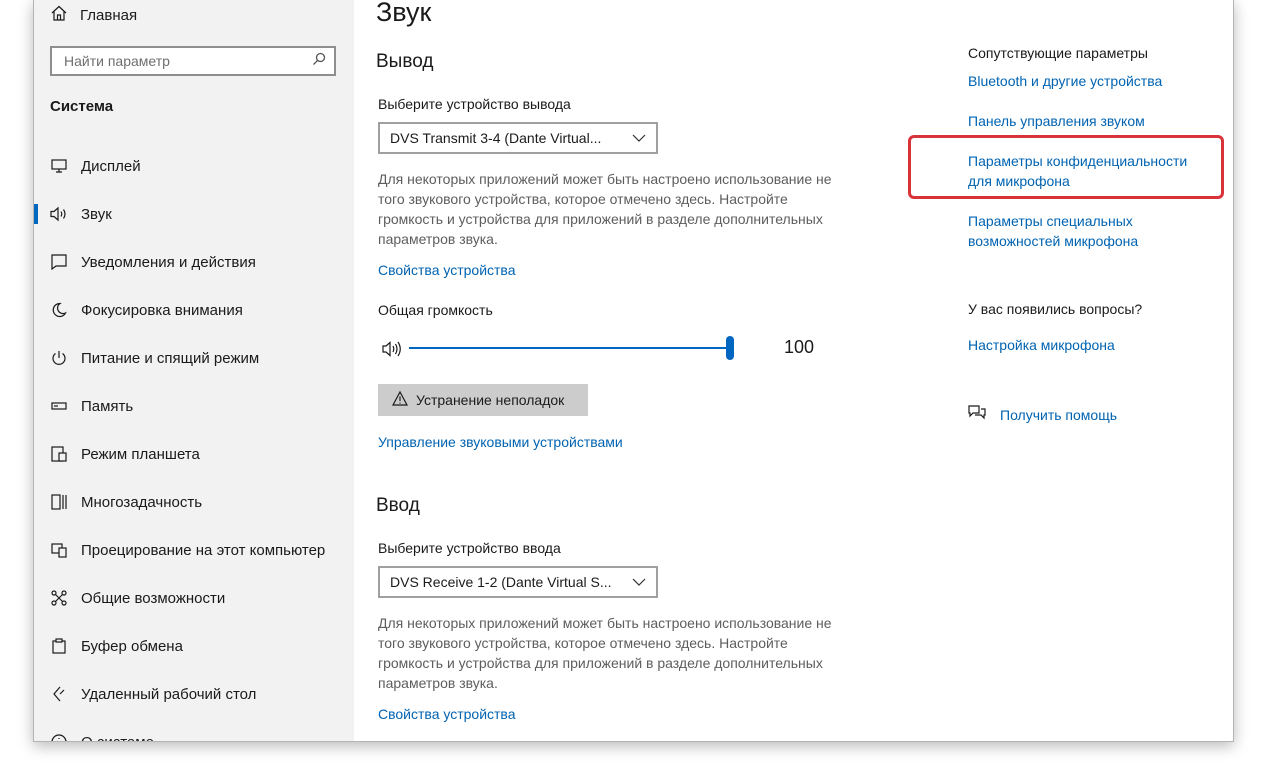 Image resolution: width=1265 pixels, height=775 pixels. Describe the element at coordinates (569, 348) in the screenshot. I see `slider-track` at that location.